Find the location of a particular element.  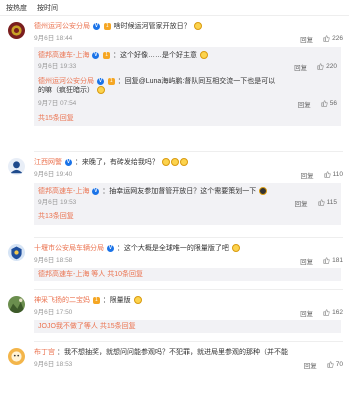

like-button: 56 is located at coordinates (329, 104).